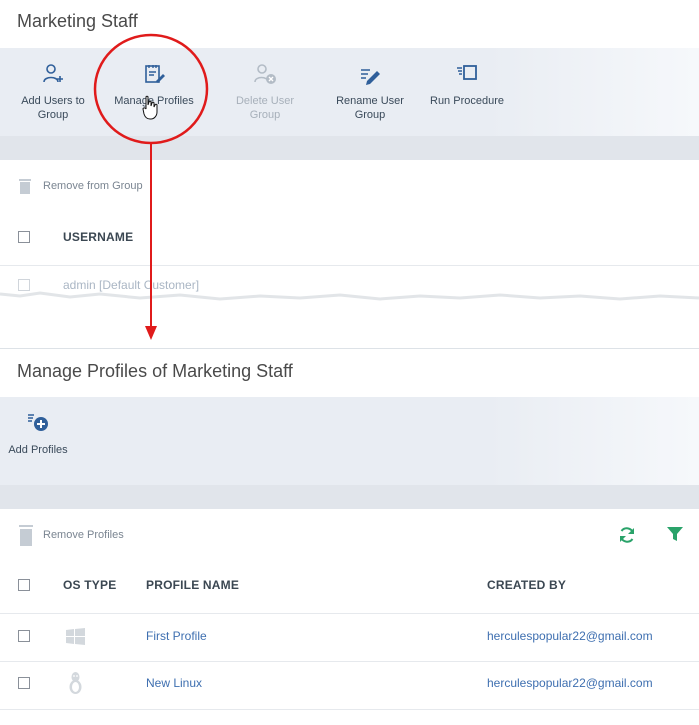  I want to click on run-procedure-label: Run Procedure, so click(467, 101).